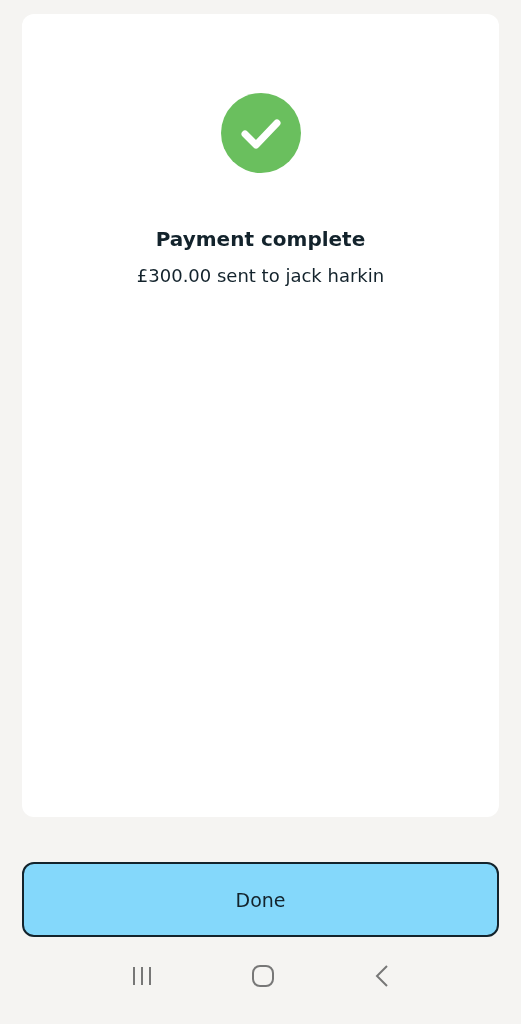  What do you see at coordinates (260, 899) in the screenshot?
I see `done-button: Done` at bounding box center [260, 899].